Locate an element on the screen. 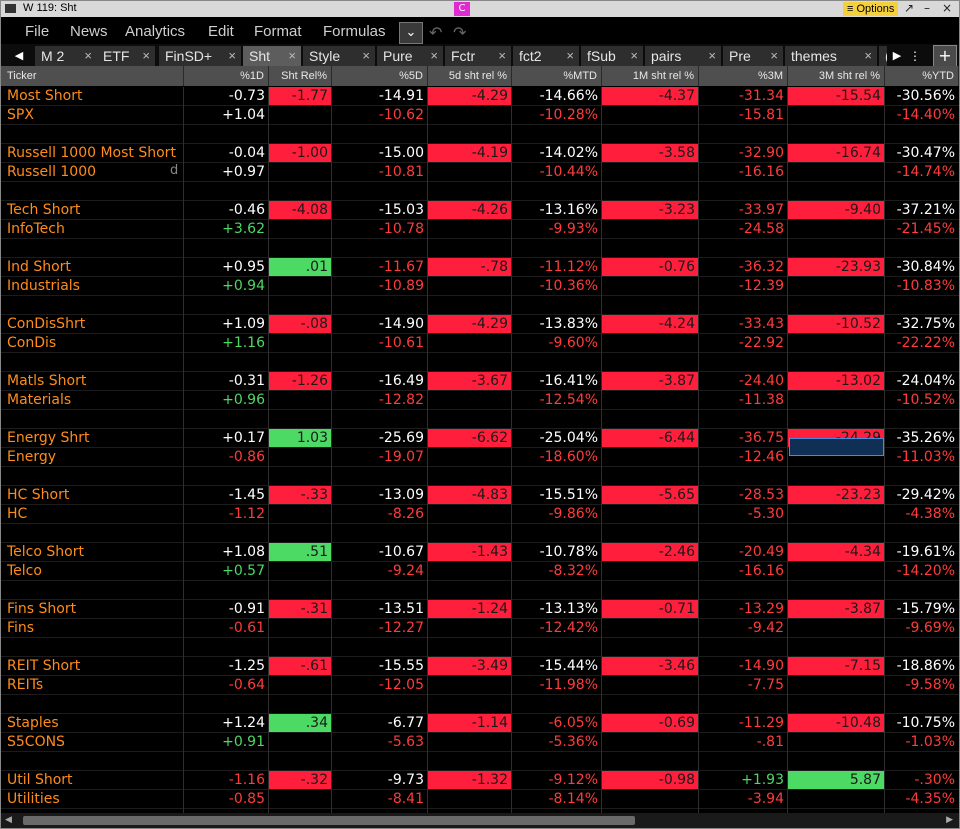 The height and width of the screenshot is (829, 960). value-cell: -12.05 is located at coordinates (380, 685).